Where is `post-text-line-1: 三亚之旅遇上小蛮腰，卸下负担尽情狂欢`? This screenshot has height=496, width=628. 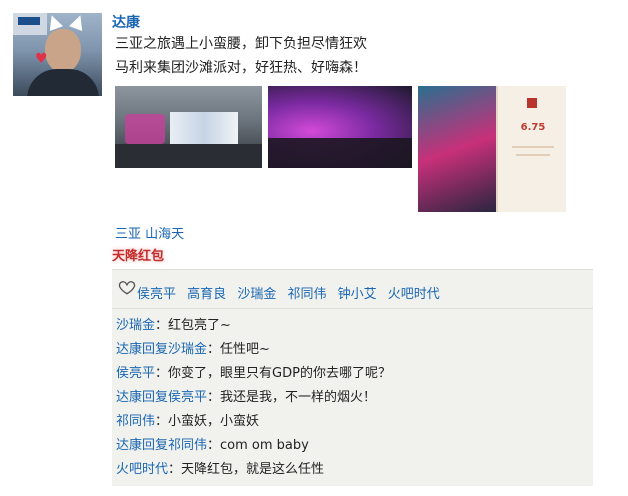 post-text-line-1: 三亚之旅遇上小蛮腰，卸下负担尽情狂欢 is located at coordinates (241, 44).